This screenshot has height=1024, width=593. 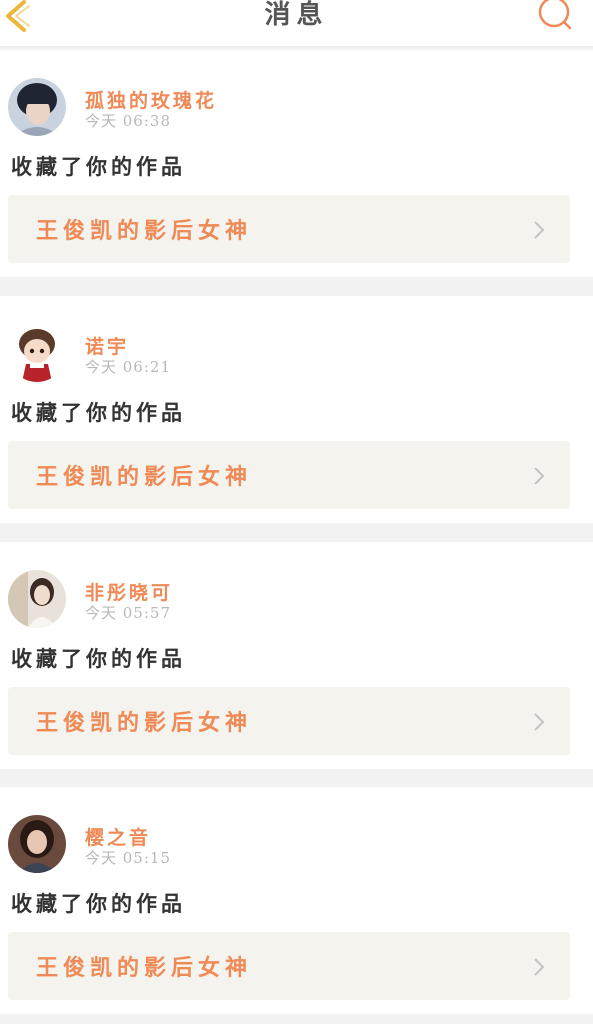 I want to click on page-title: 消息, so click(x=296, y=15).